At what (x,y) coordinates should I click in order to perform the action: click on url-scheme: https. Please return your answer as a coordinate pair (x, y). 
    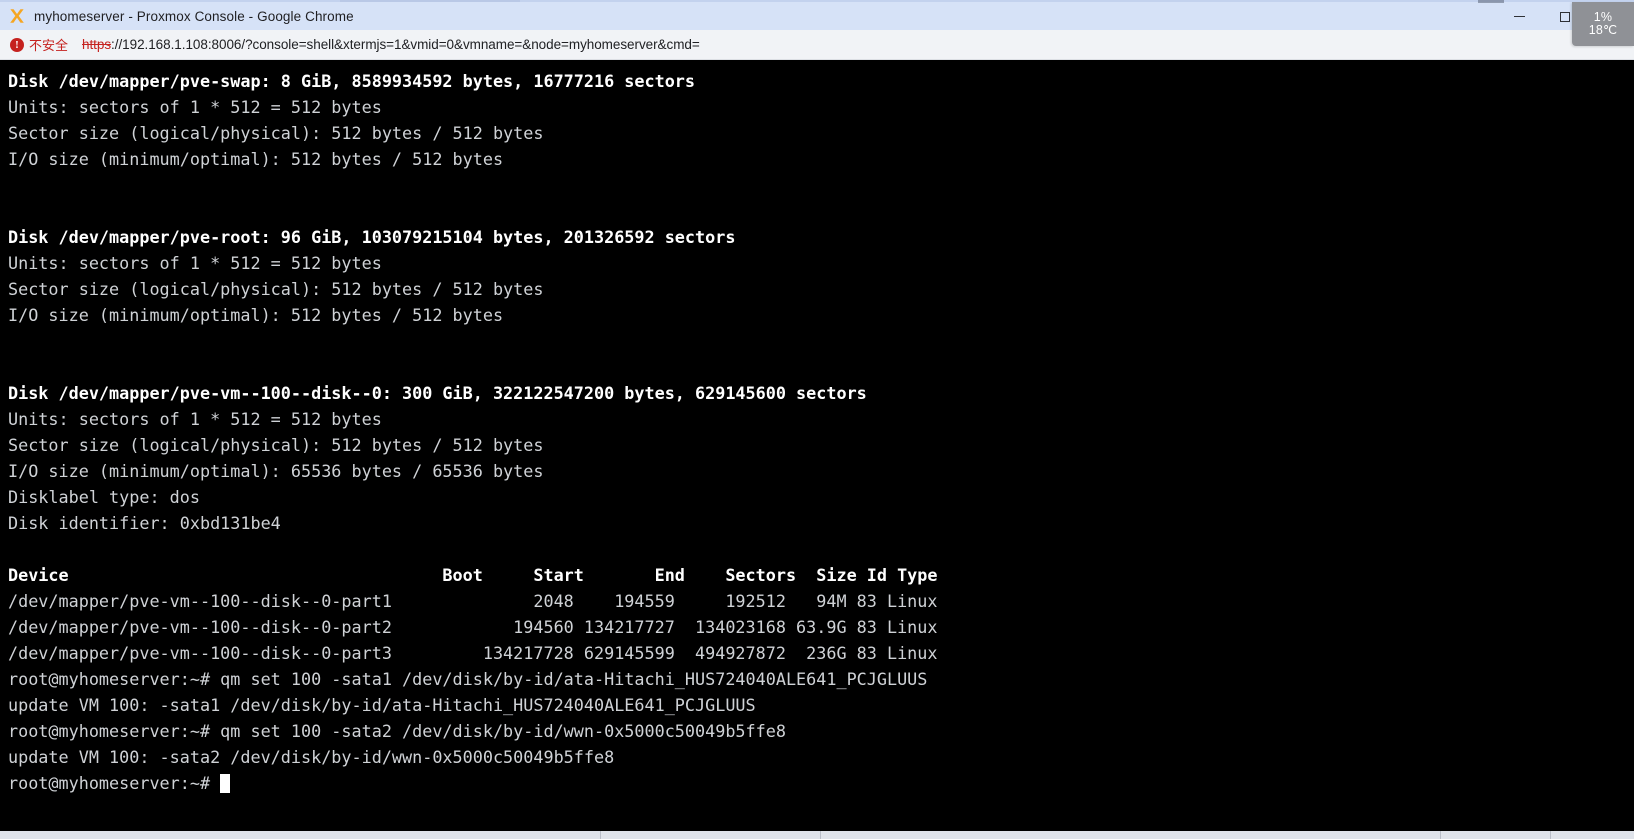
    Looking at the image, I should click on (97, 44).